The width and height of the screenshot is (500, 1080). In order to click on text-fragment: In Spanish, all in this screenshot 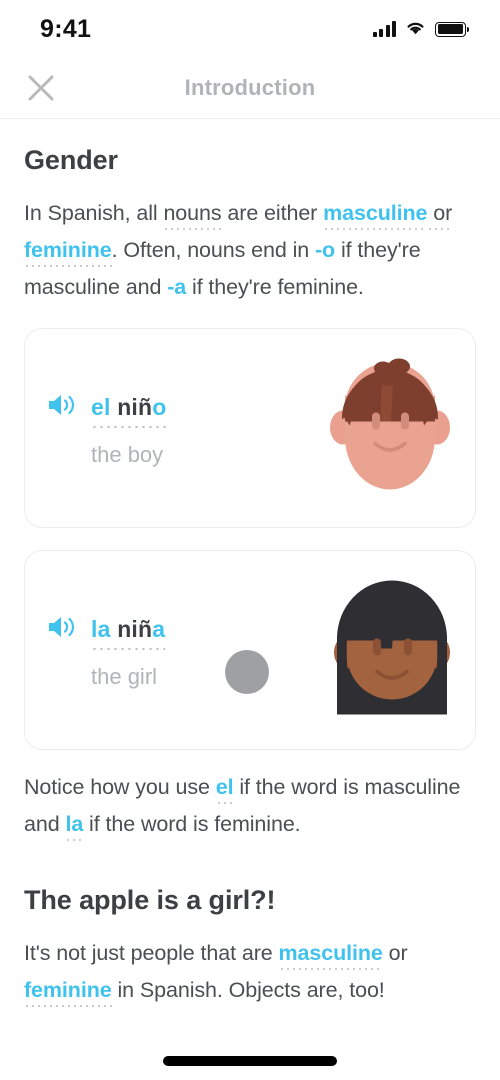, I will do `click(94, 213)`.